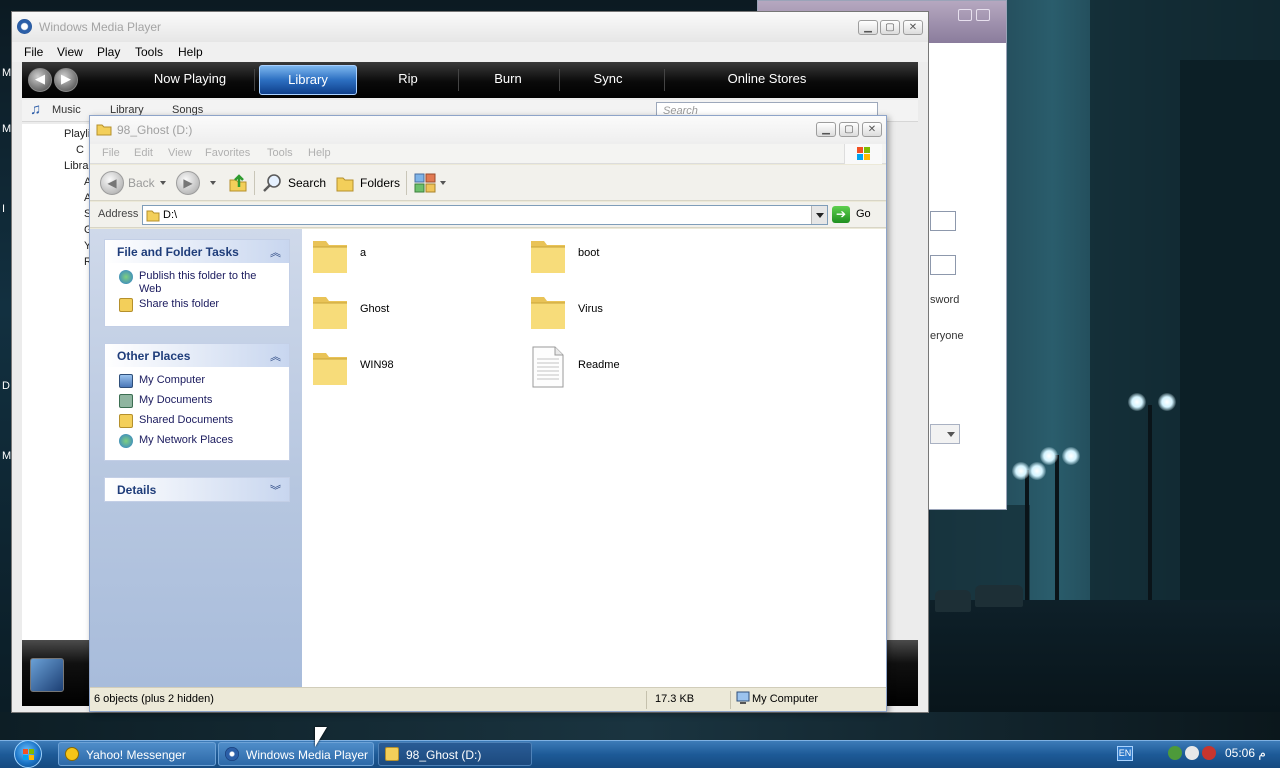  What do you see at coordinates (108, 52) in the screenshot?
I see `menu-play: Play` at bounding box center [108, 52].